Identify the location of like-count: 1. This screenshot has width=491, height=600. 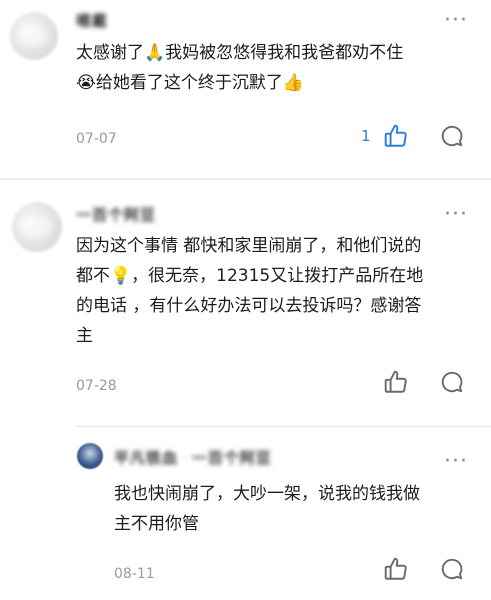
(366, 136).